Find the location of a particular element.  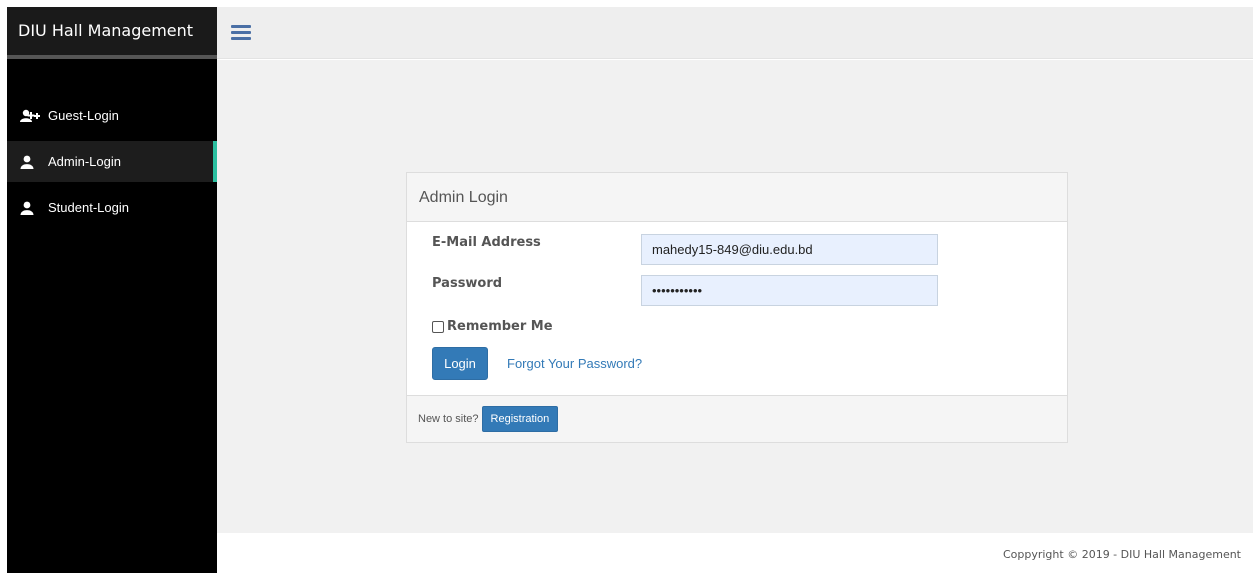

sidebar-item-label: Admin-Login is located at coordinates (84, 161).